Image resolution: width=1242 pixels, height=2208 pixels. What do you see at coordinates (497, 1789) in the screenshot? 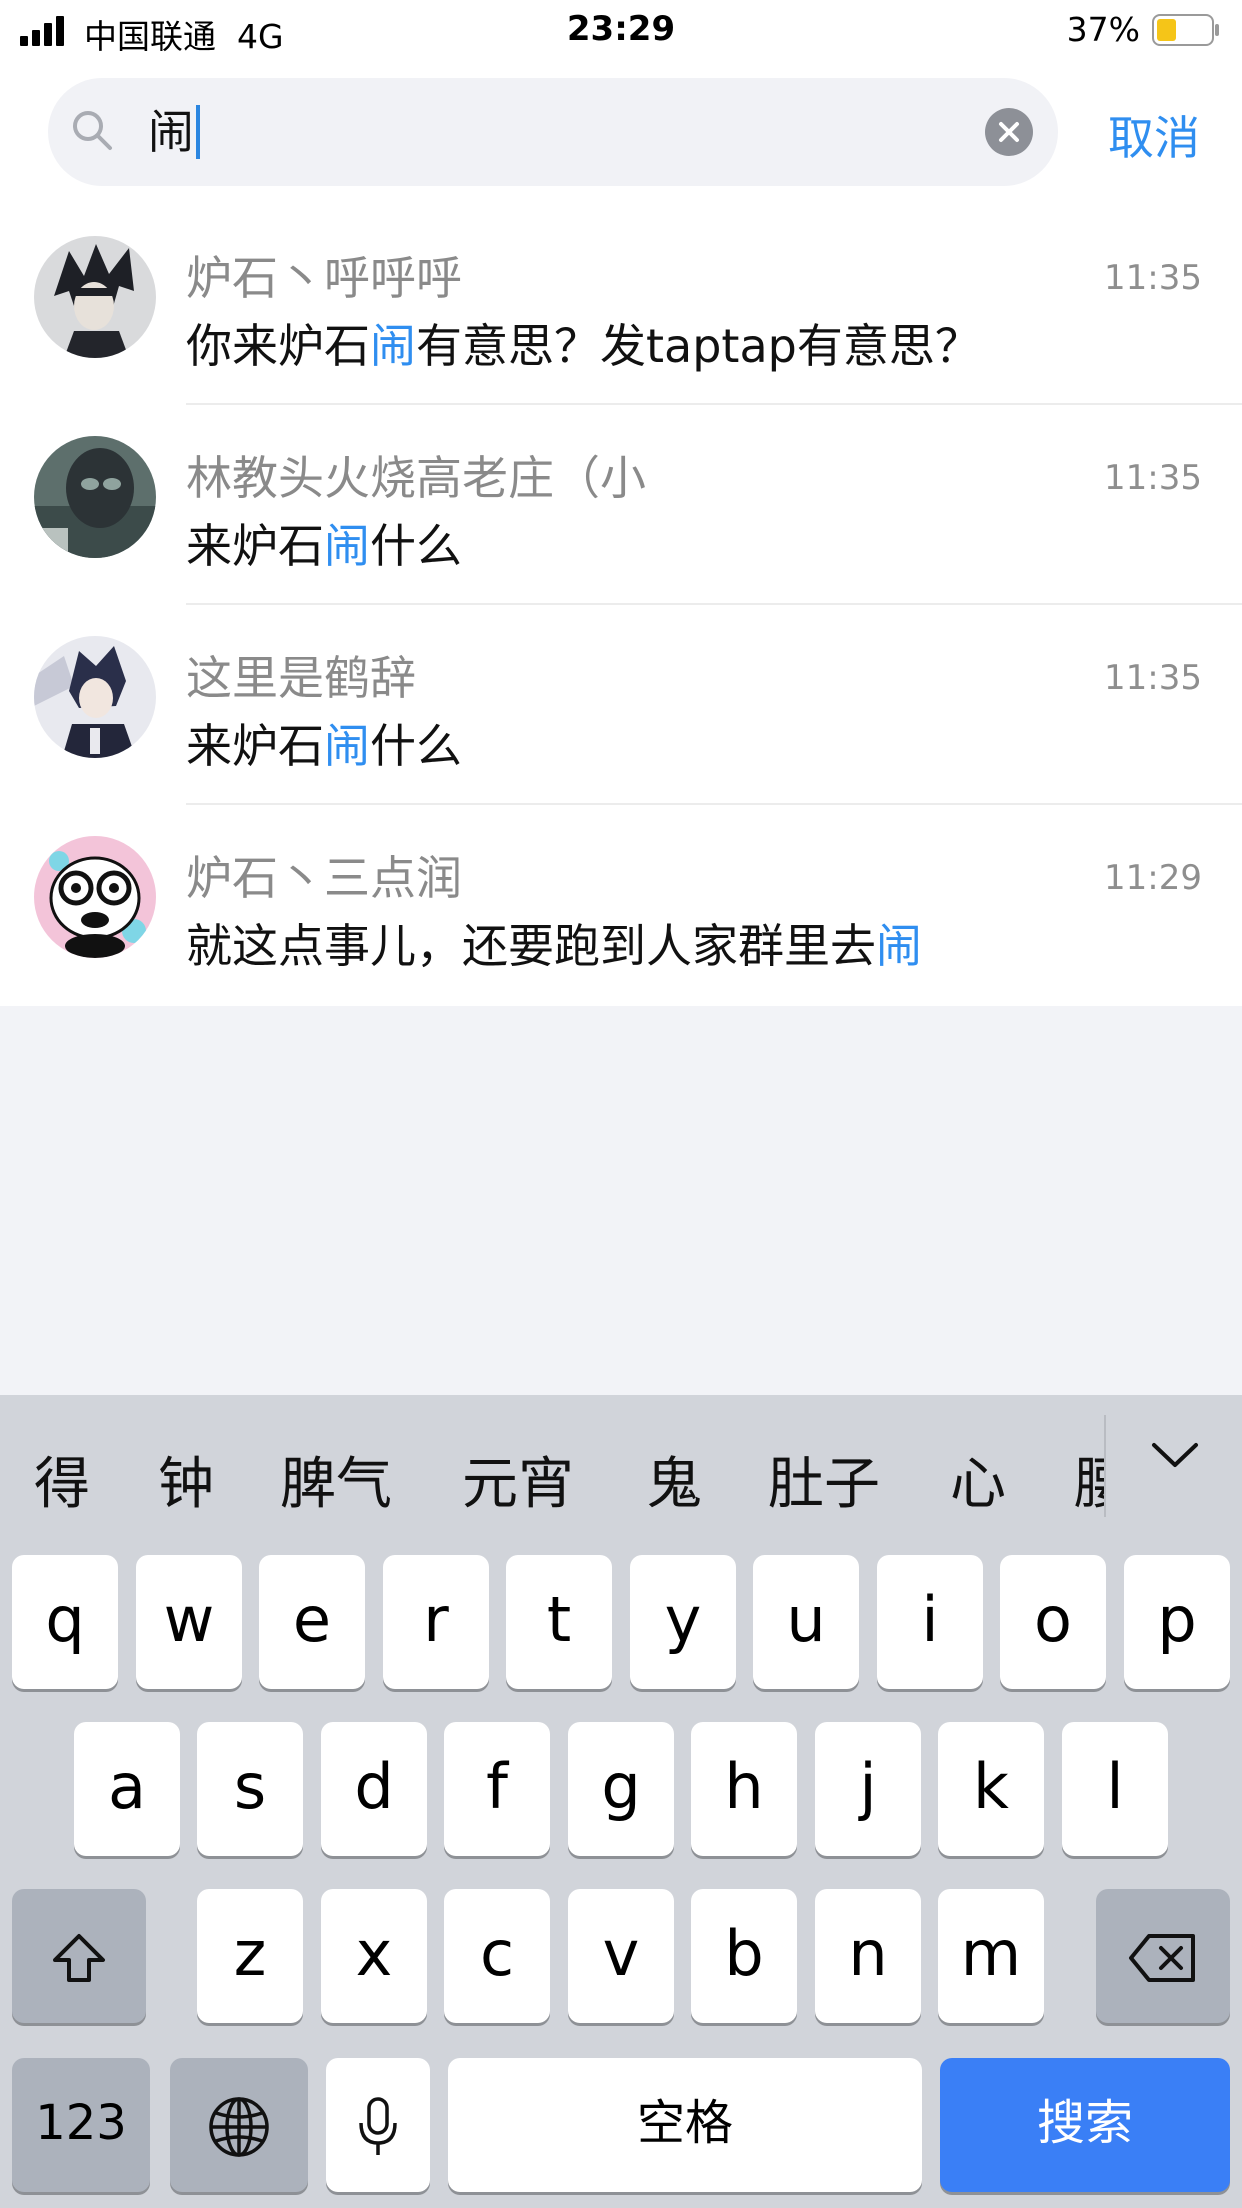
I see `key-f: f` at bounding box center [497, 1789].